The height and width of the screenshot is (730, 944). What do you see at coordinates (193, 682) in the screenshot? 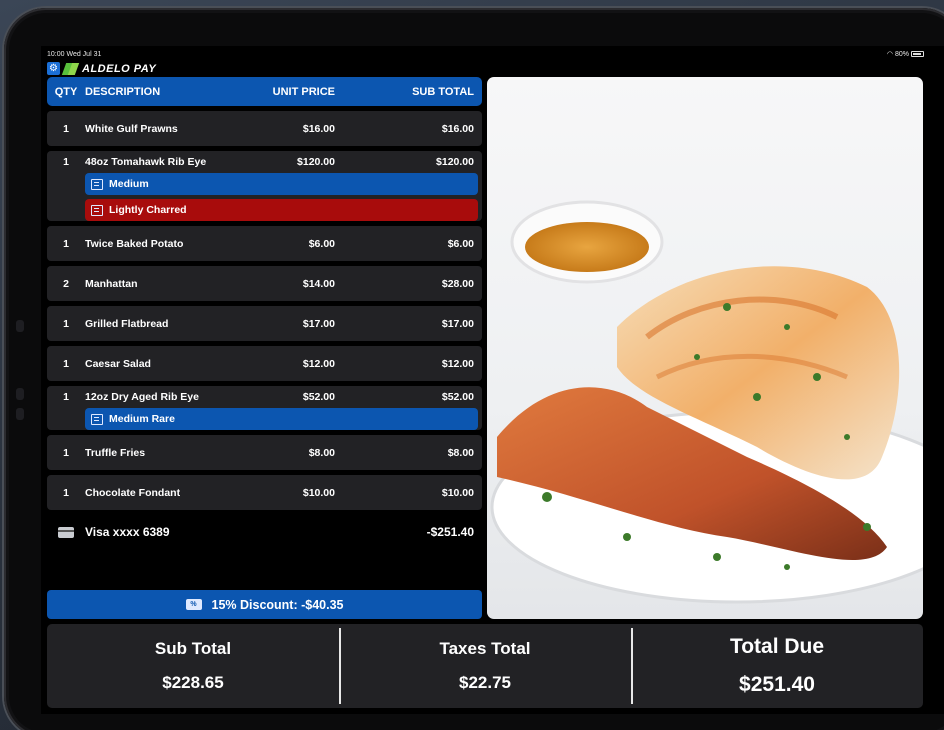
I see `sub-total-value: $228.65` at bounding box center [193, 682].